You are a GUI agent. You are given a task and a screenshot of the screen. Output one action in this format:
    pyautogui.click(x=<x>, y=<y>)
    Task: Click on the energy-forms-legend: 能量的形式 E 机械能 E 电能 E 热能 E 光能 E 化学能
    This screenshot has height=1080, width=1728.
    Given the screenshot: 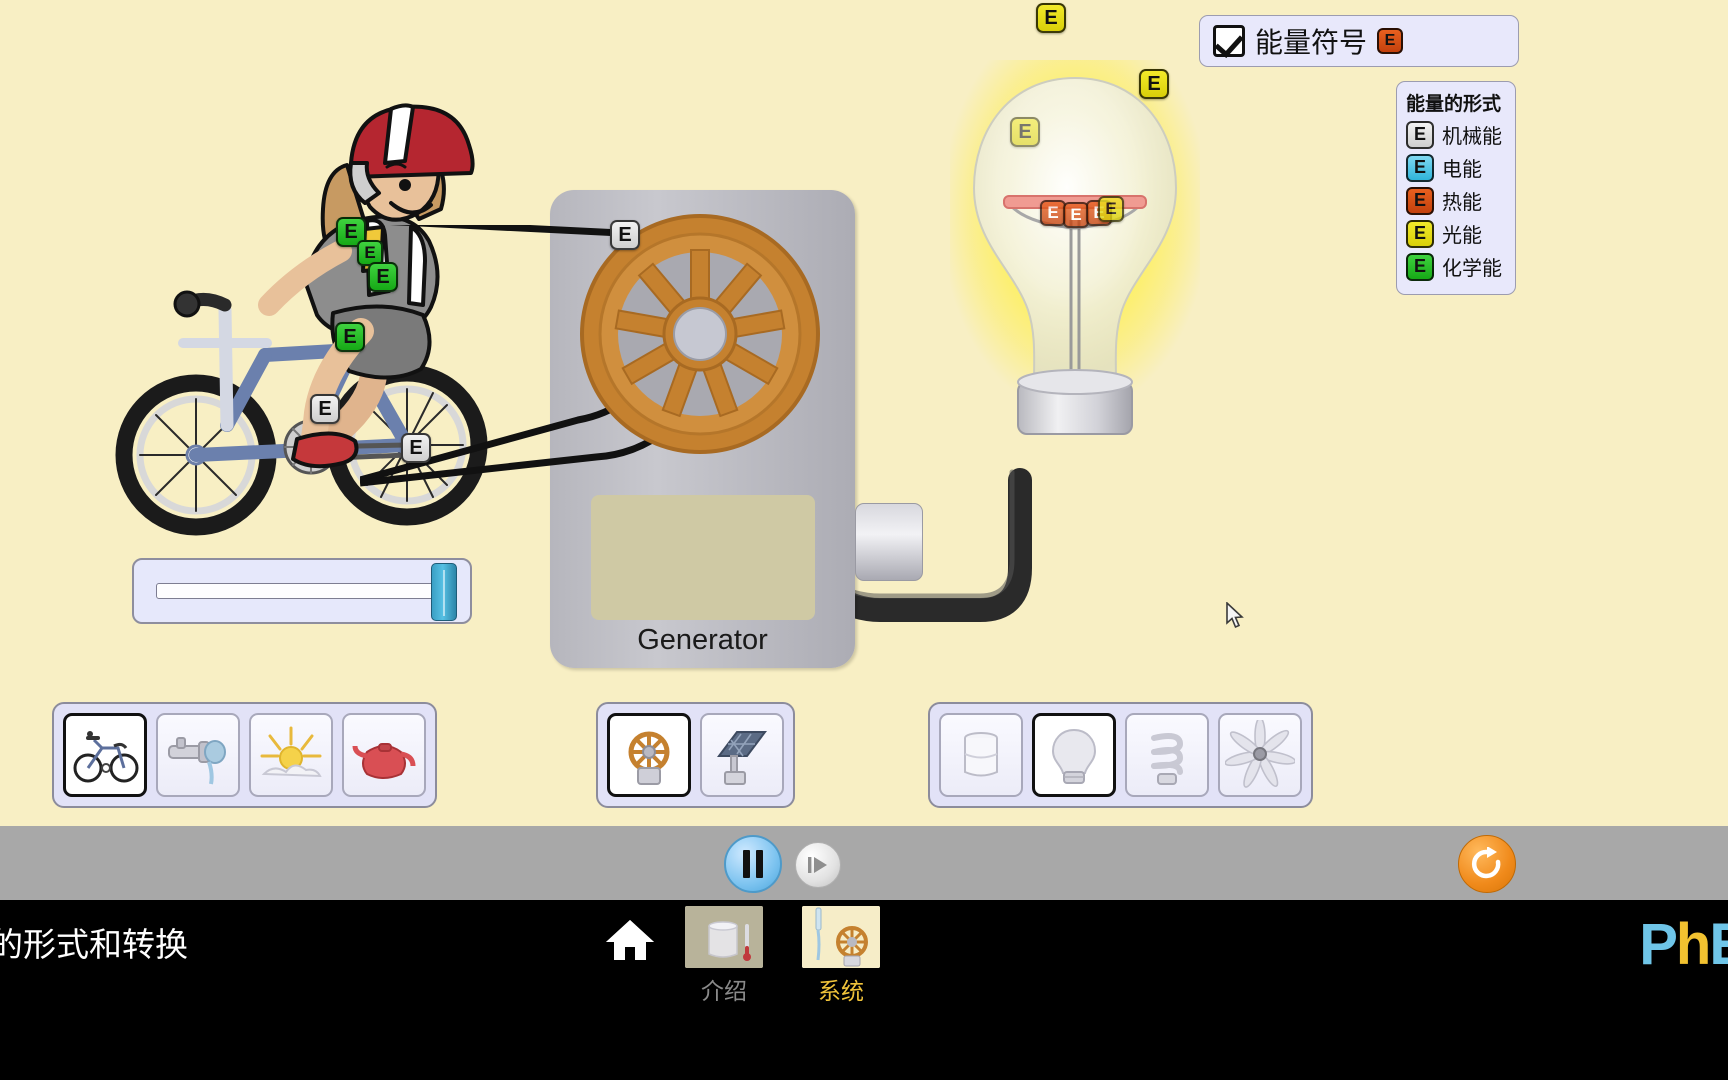 What is the action you would take?
    pyautogui.click(x=1456, y=188)
    